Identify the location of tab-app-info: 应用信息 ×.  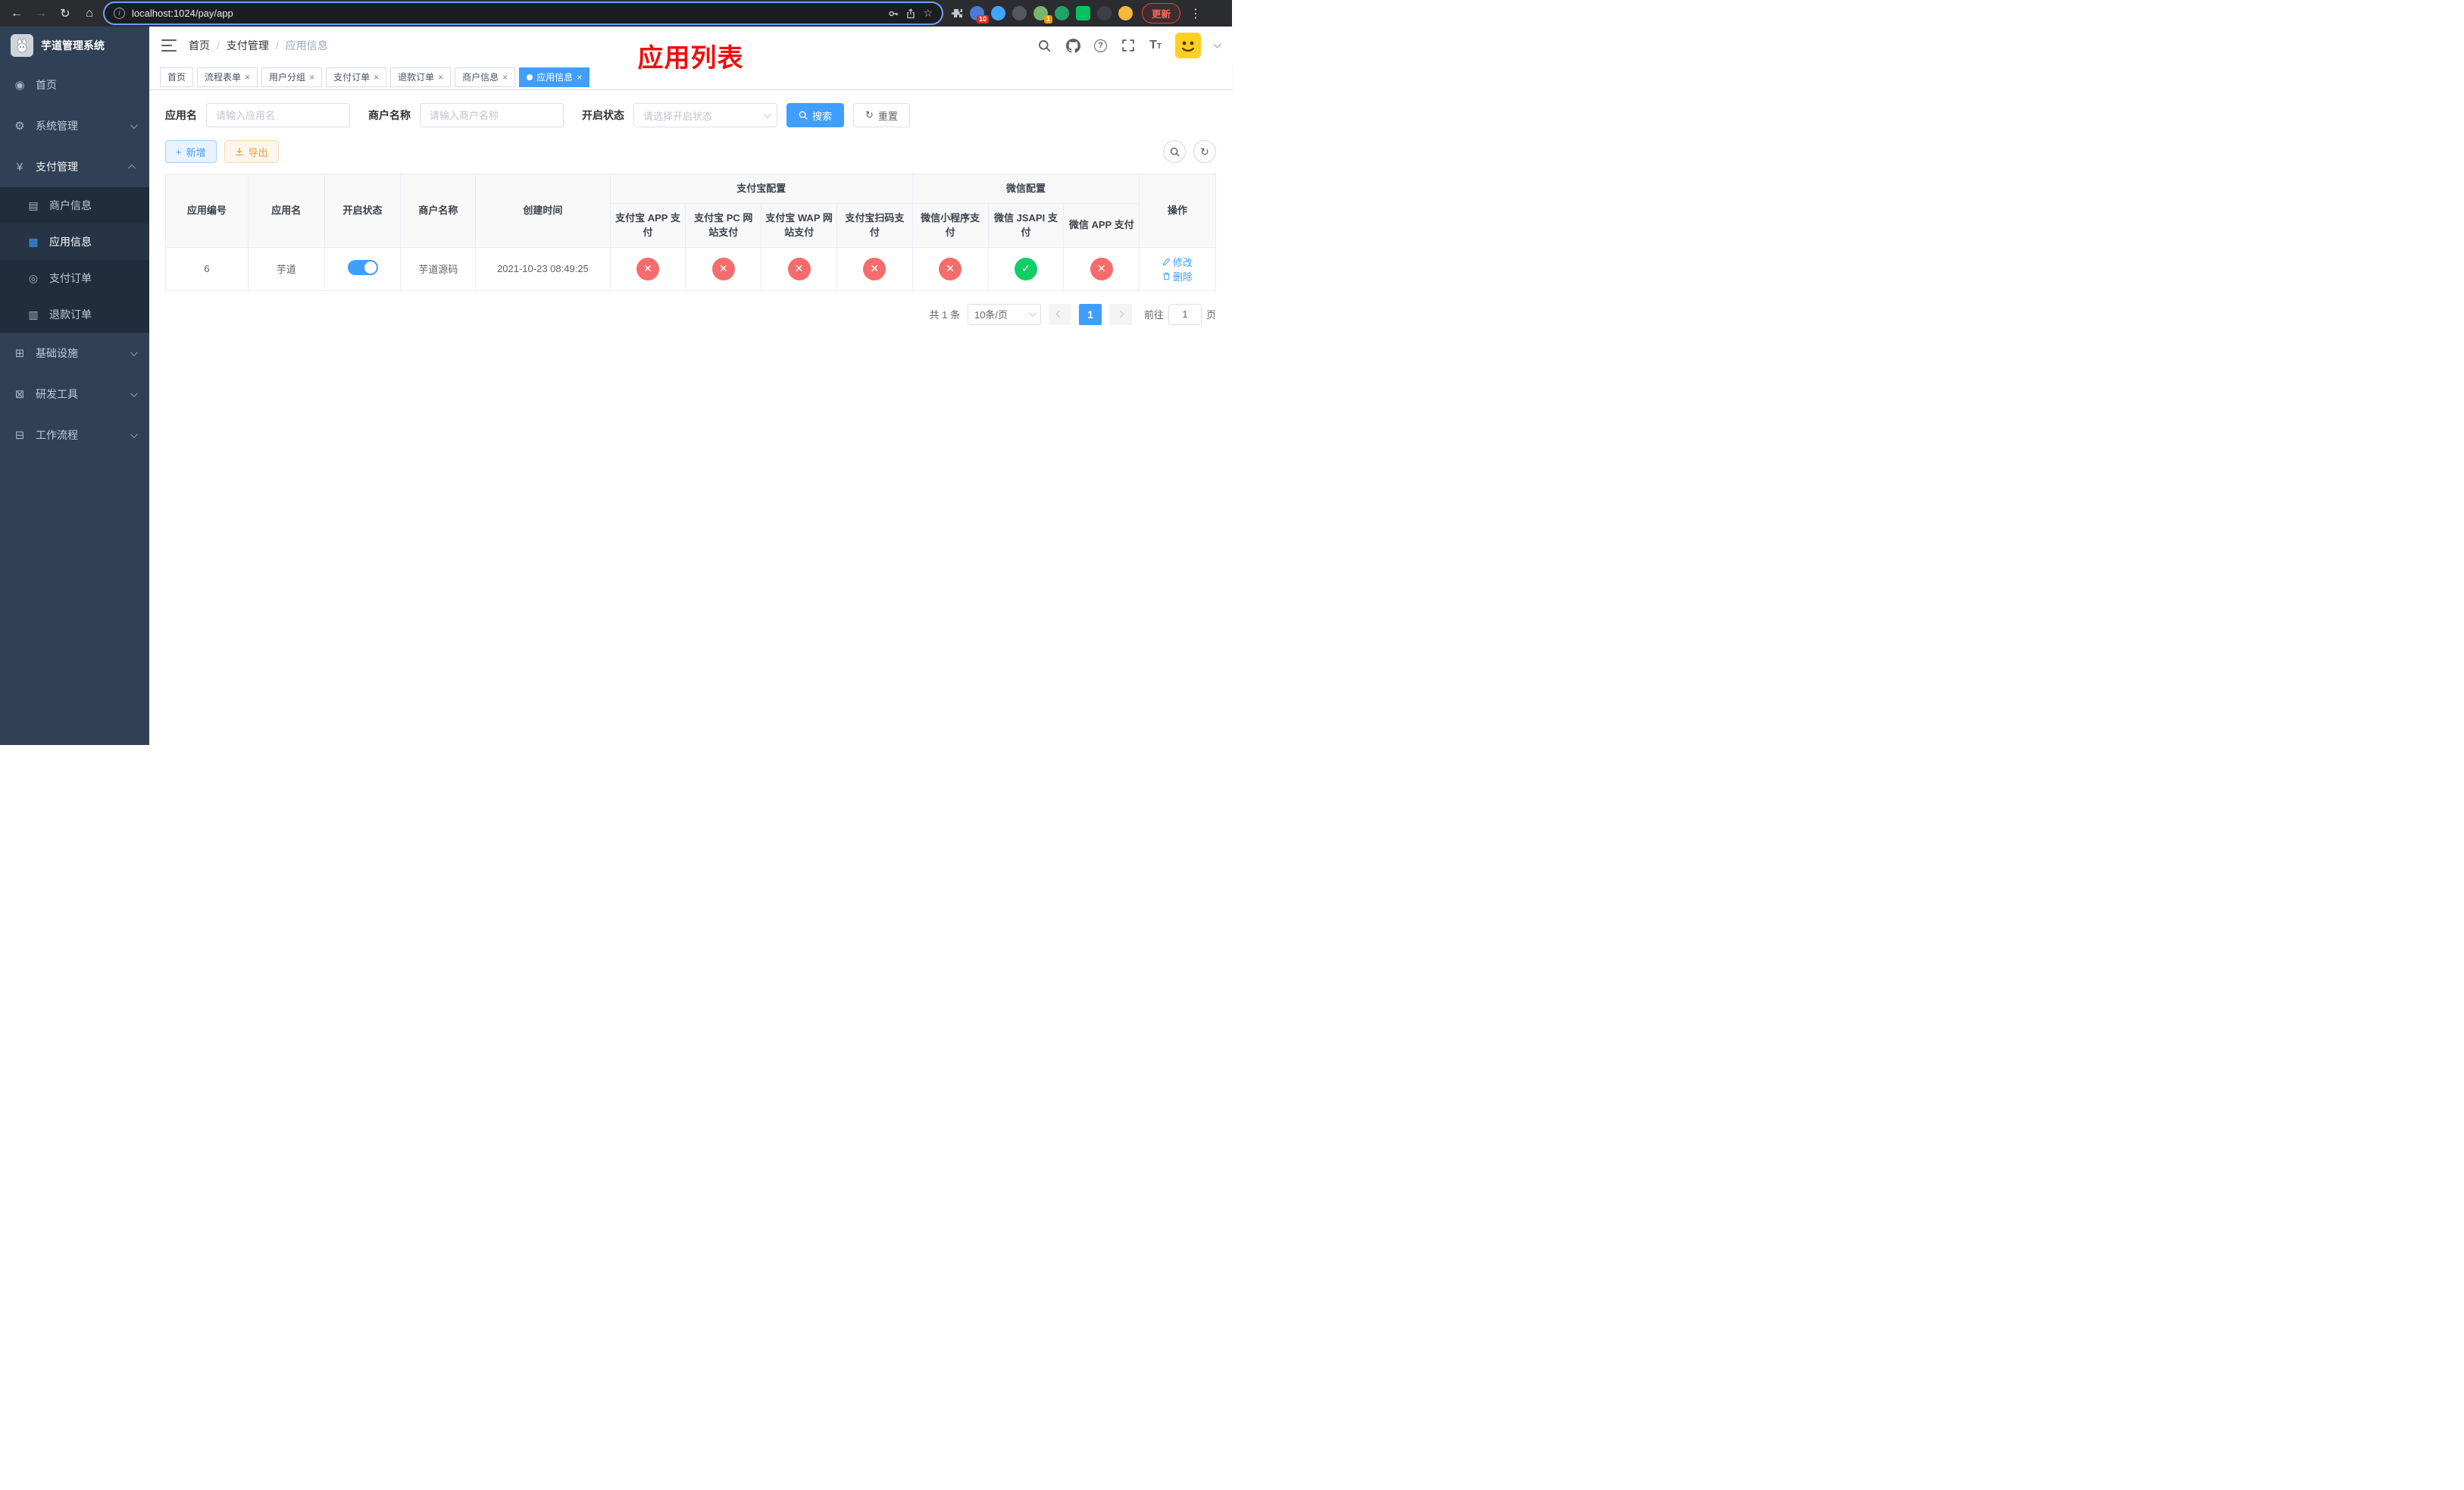
(554, 77).